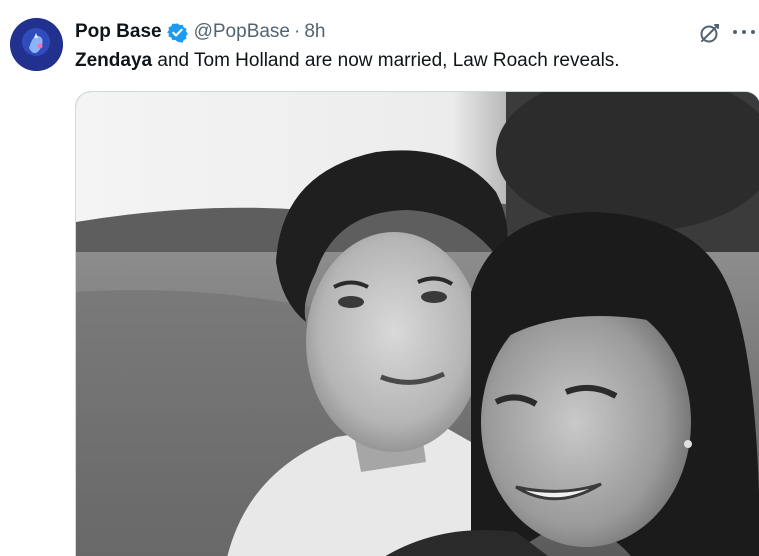  What do you see at coordinates (744, 32) in the screenshot?
I see `more-options-icon` at bounding box center [744, 32].